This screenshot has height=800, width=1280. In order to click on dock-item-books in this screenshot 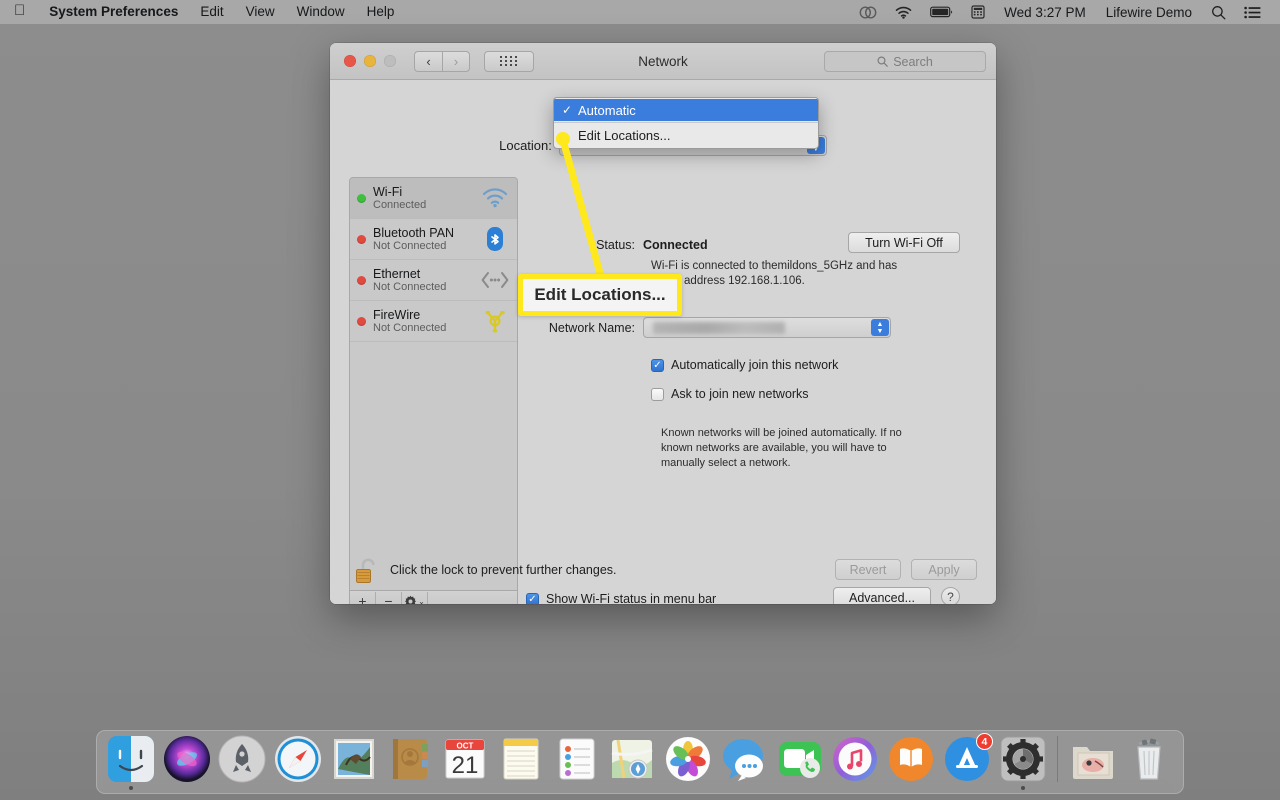, I will do `click(911, 761)`.